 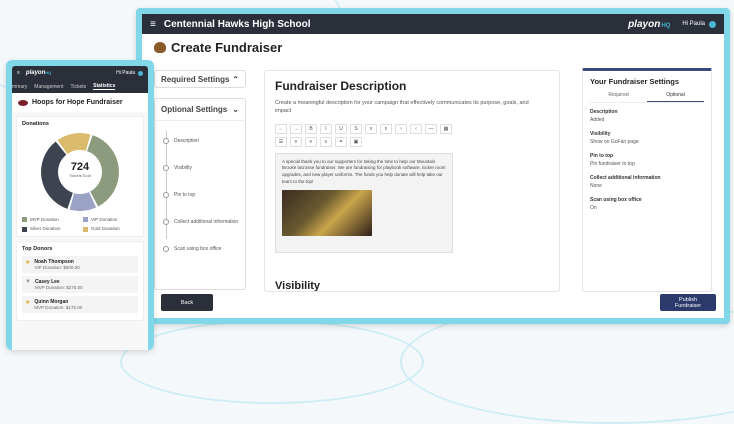 What do you see at coordinates (296, 141) in the screenshot?
I see `align-left-icon: ≡` at bounding box center [296, 141].